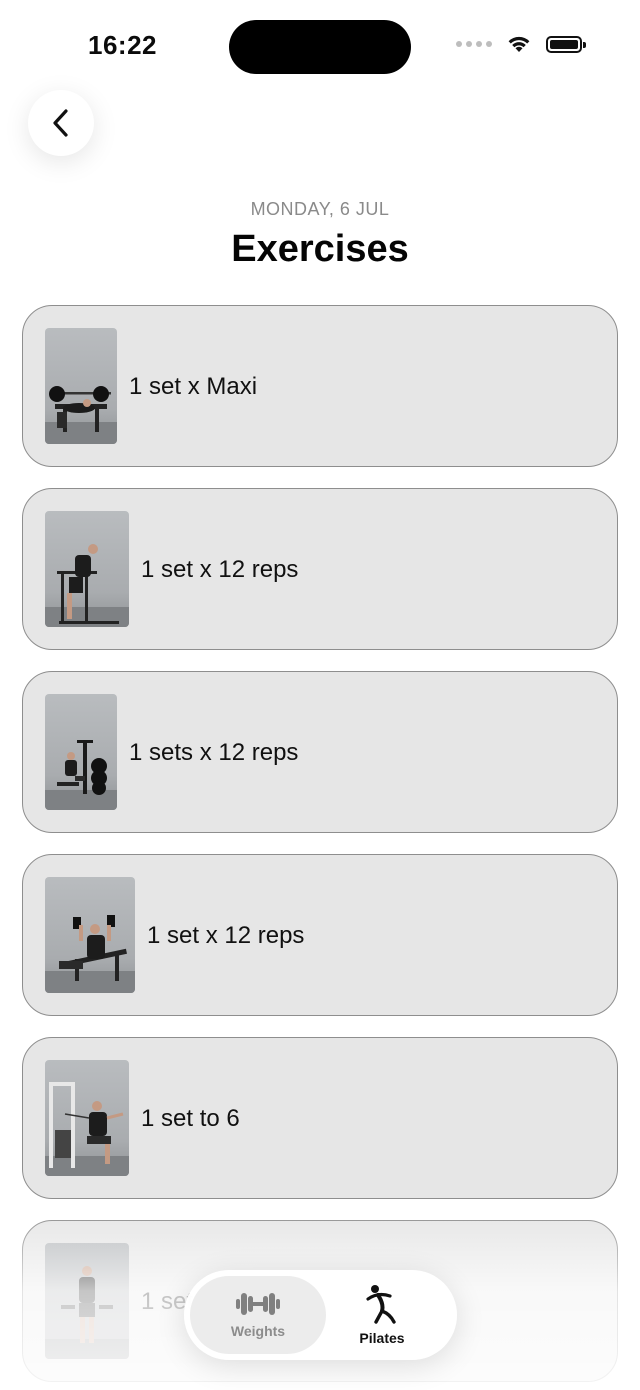 The image size is (640, 1390). Describe the element at coordinates (320, 386) in the screenshot. I see `exercise-card: 1 set x Maxi` at that location.